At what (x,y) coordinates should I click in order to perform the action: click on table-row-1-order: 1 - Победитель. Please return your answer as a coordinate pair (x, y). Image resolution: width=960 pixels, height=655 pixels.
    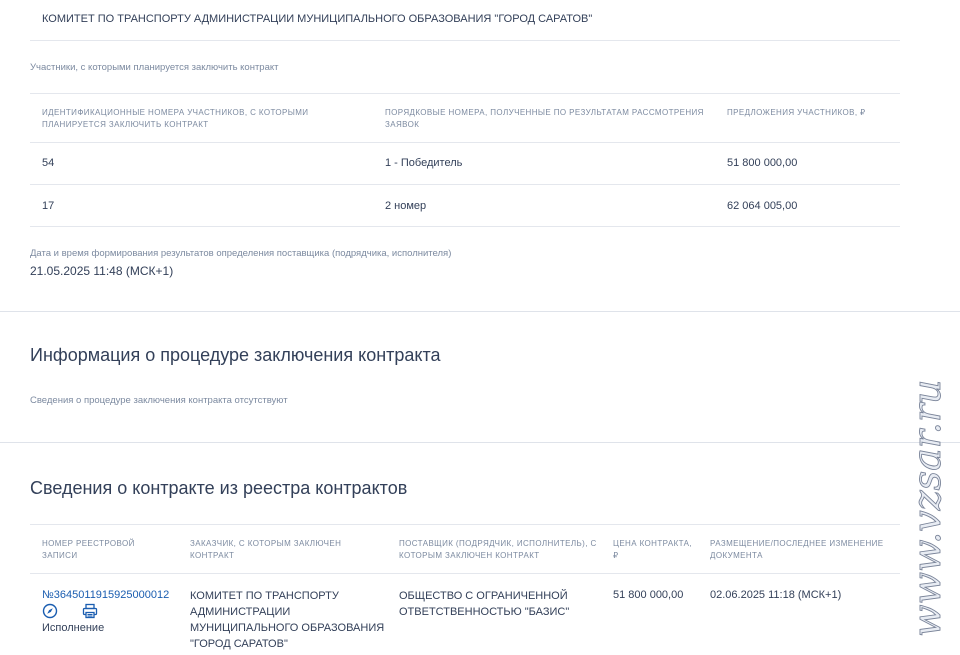
    Looking at the image, I should click on (424, 163).